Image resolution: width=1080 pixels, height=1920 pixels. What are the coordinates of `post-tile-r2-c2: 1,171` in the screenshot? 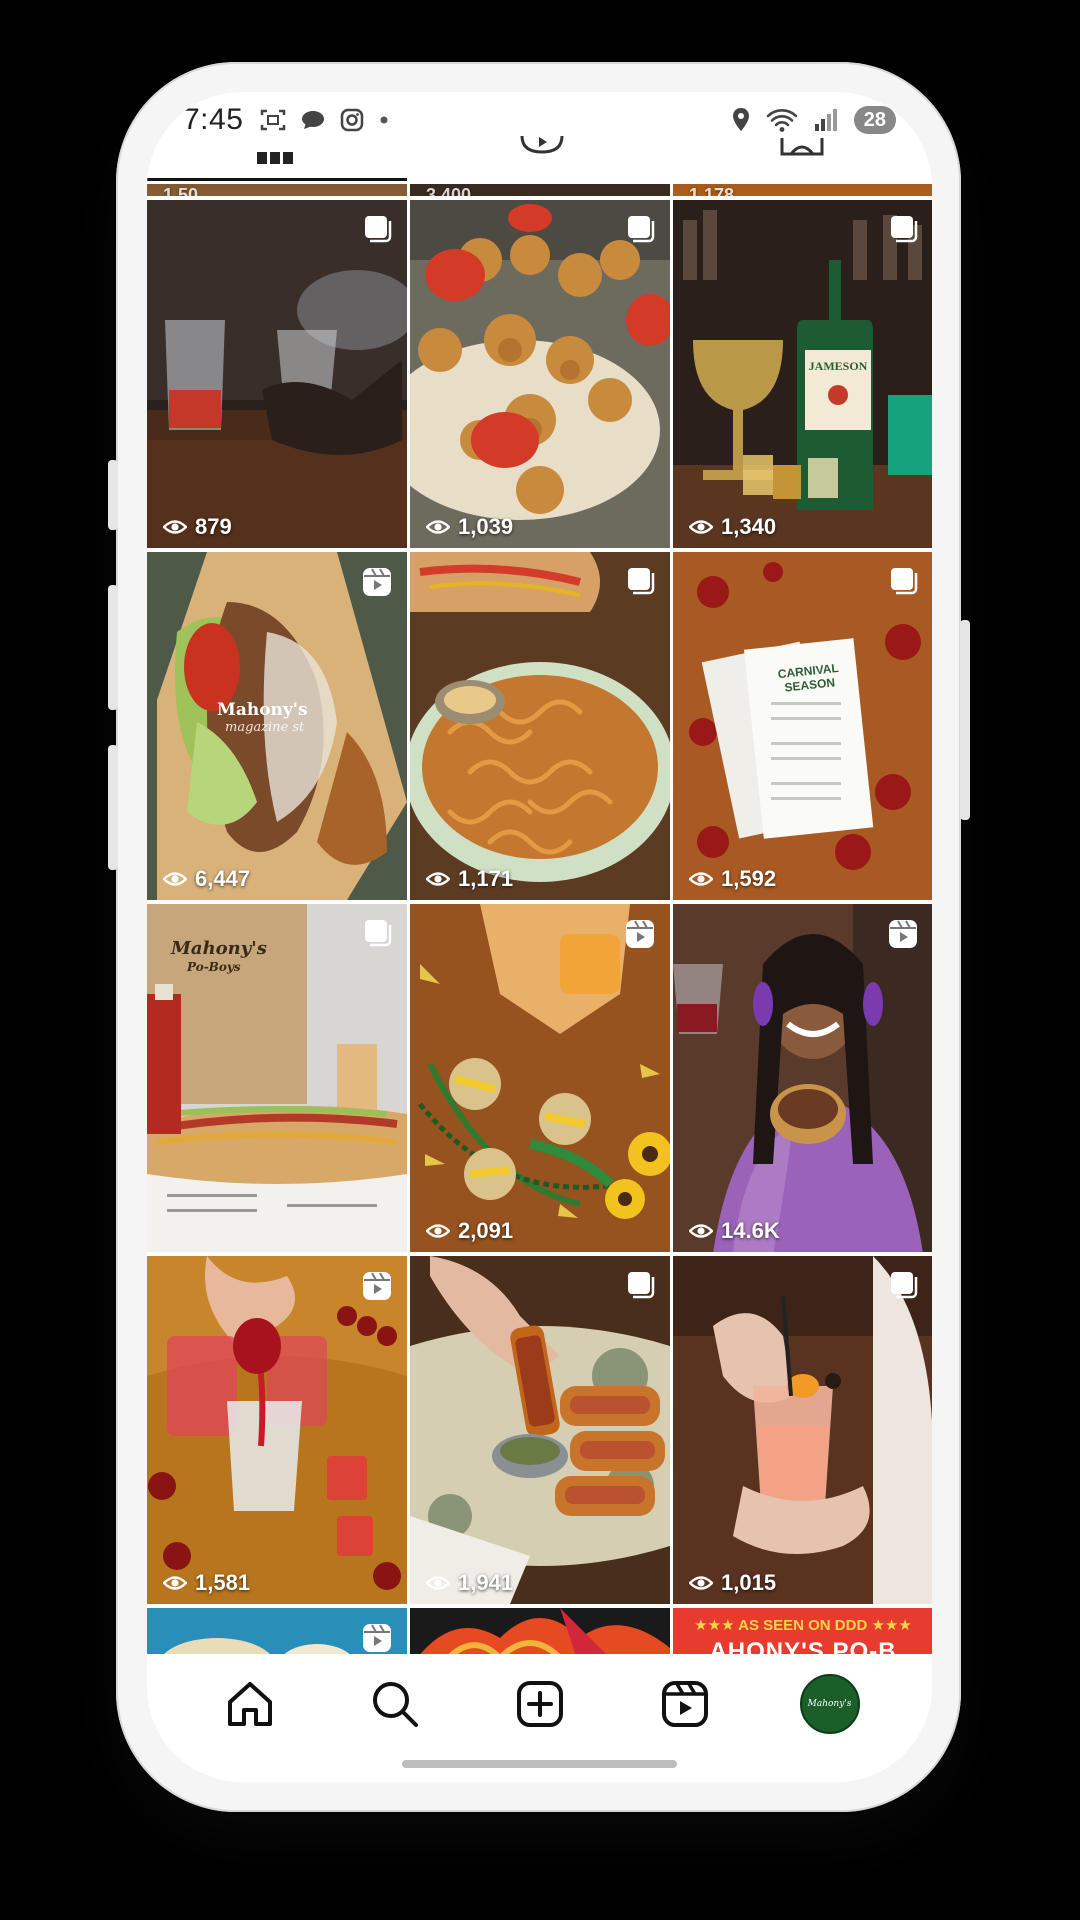 It's located at (540, 726).